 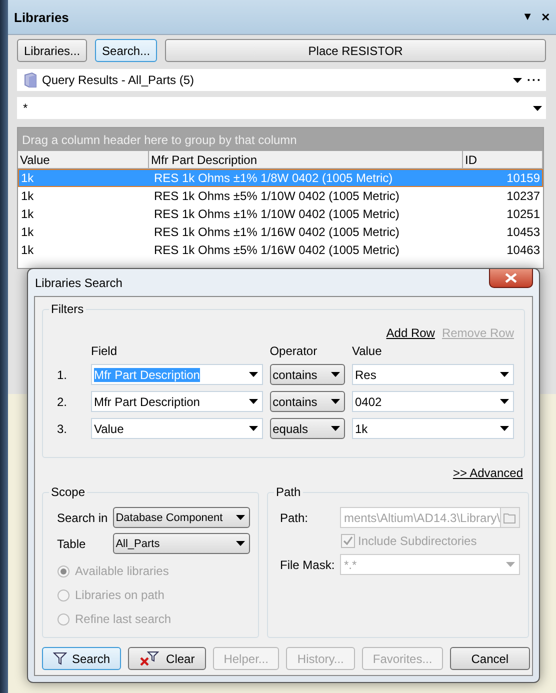 What do you see at coordinates (67, 309) in the screenshot?
I see `group-title: Filters` at bounding box center [67, 309].